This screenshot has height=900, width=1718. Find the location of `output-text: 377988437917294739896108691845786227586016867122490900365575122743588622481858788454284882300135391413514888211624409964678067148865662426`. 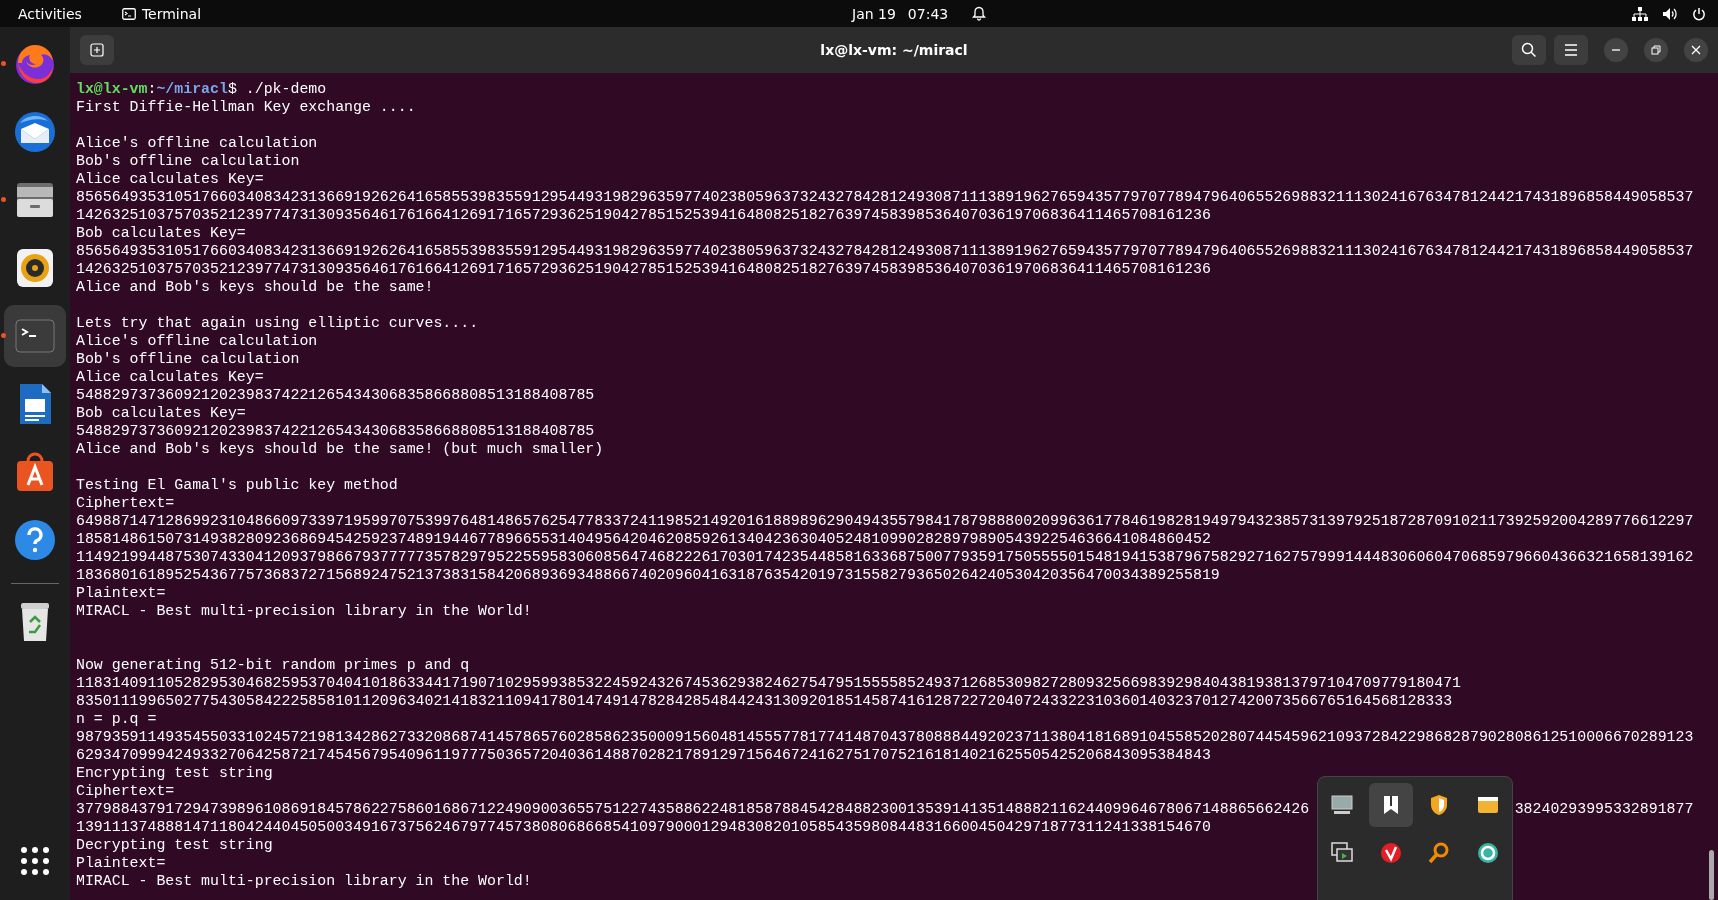

output-text: 377988437917294739896108691845786227586016867122490900365575122743588622481858788454284882300135391413514888211624409964678067148865662426 is located at coordinates (693, 809).